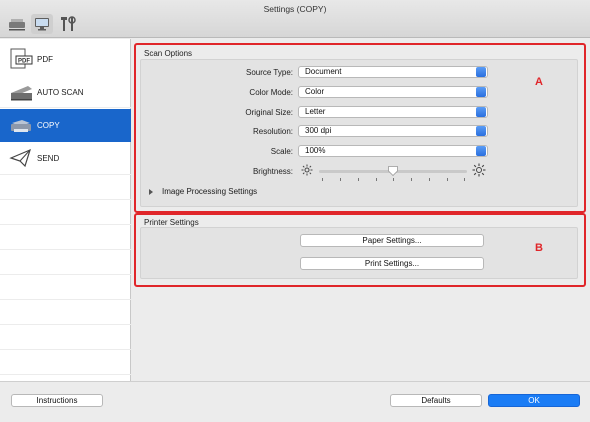 This screenshot has width=590, height=422. I want to click on sidebar-item-label: COPY, so click(48, 125).